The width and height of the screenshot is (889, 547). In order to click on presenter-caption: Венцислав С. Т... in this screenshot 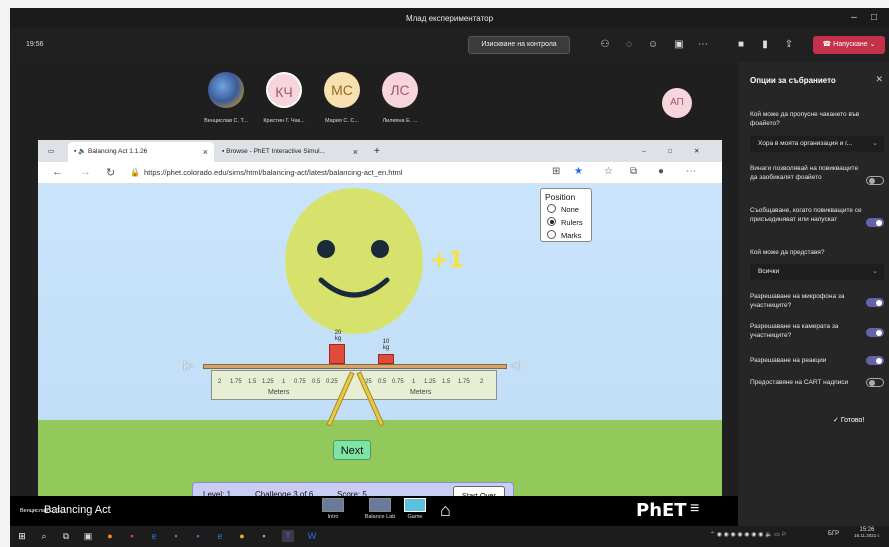, I will do `click(42, 511)`.